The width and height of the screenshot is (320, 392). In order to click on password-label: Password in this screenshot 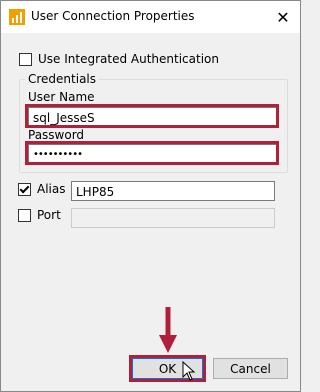, I will do `click(56, 135)`.